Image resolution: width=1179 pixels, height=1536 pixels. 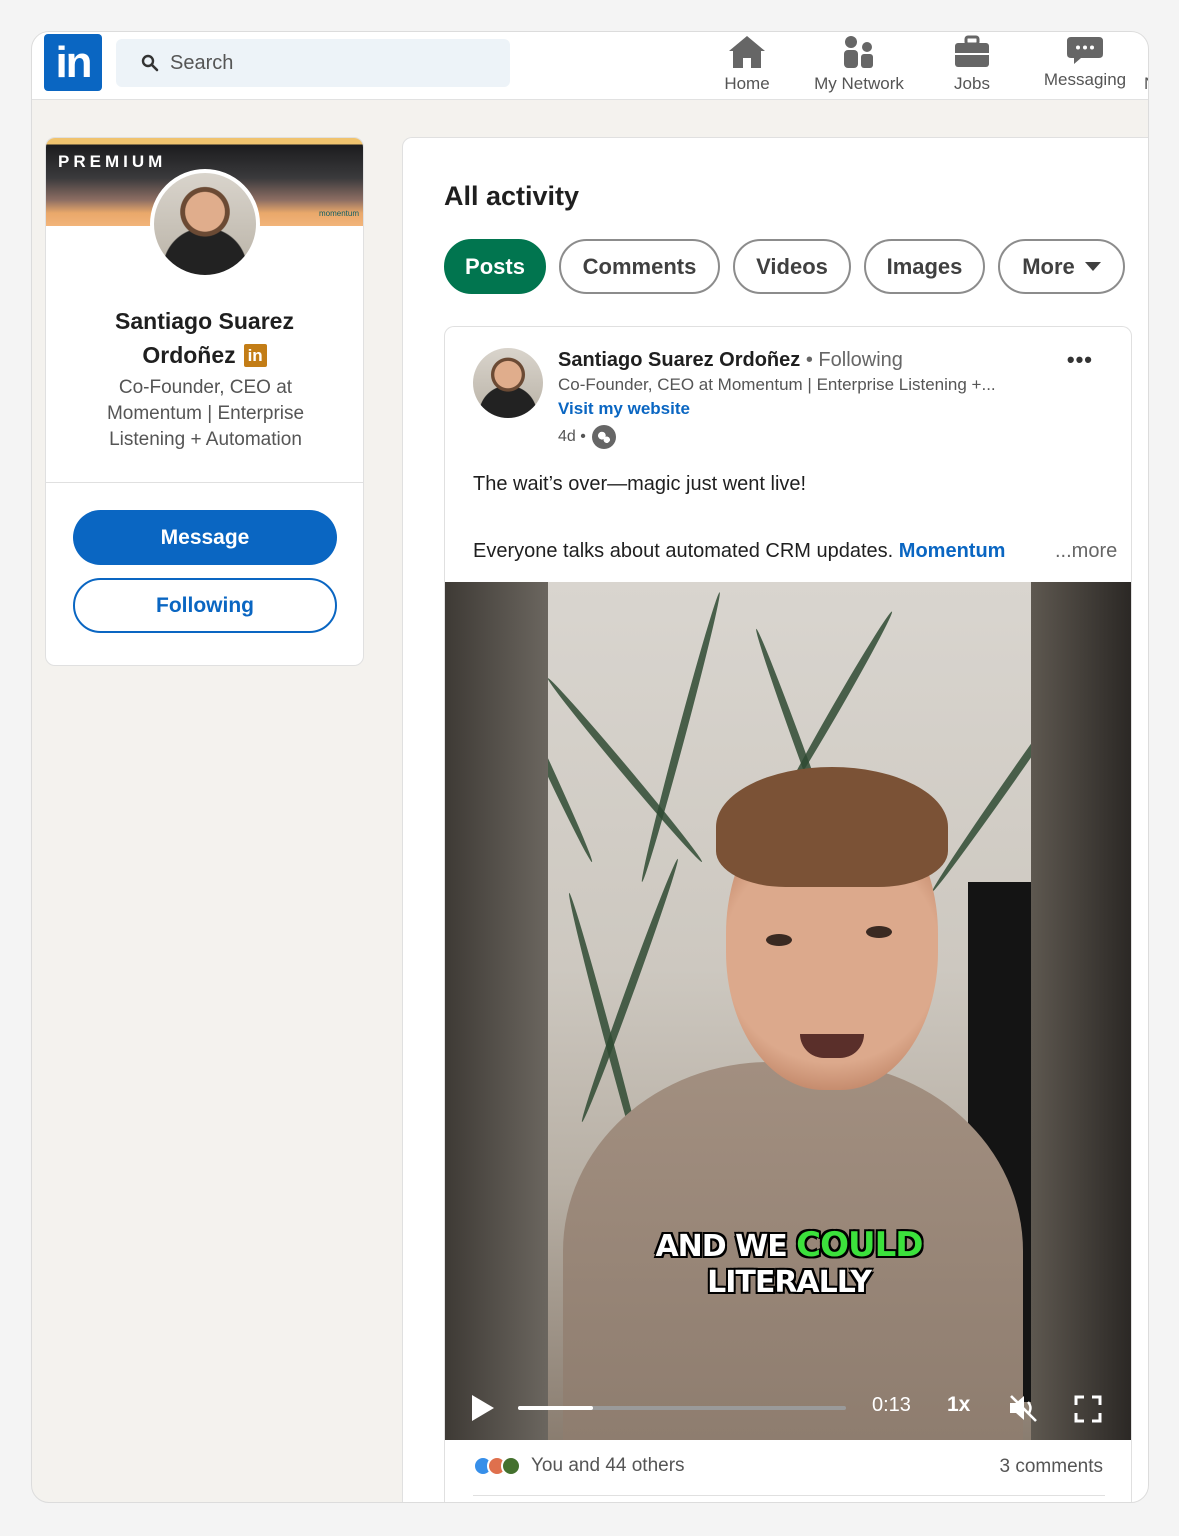 What do you see at coordinates (624, 409) in the screenshot?
I see `visit-website-link: Visit my website` at bounding box center [624, 409].